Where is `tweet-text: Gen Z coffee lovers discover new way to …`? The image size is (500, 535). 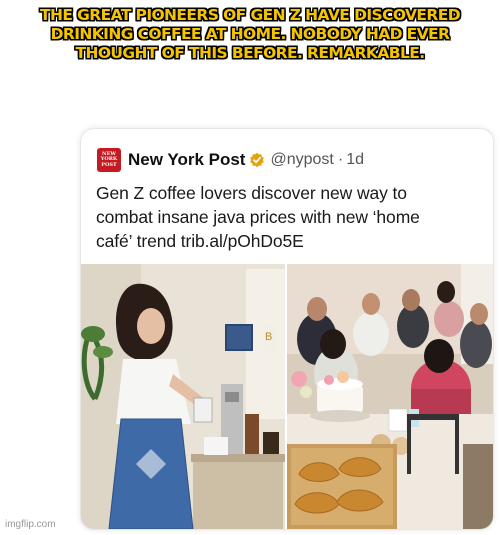
tweet-text: Gen Z coffee lovers discover new way to … is located at coordinates (288, 217).